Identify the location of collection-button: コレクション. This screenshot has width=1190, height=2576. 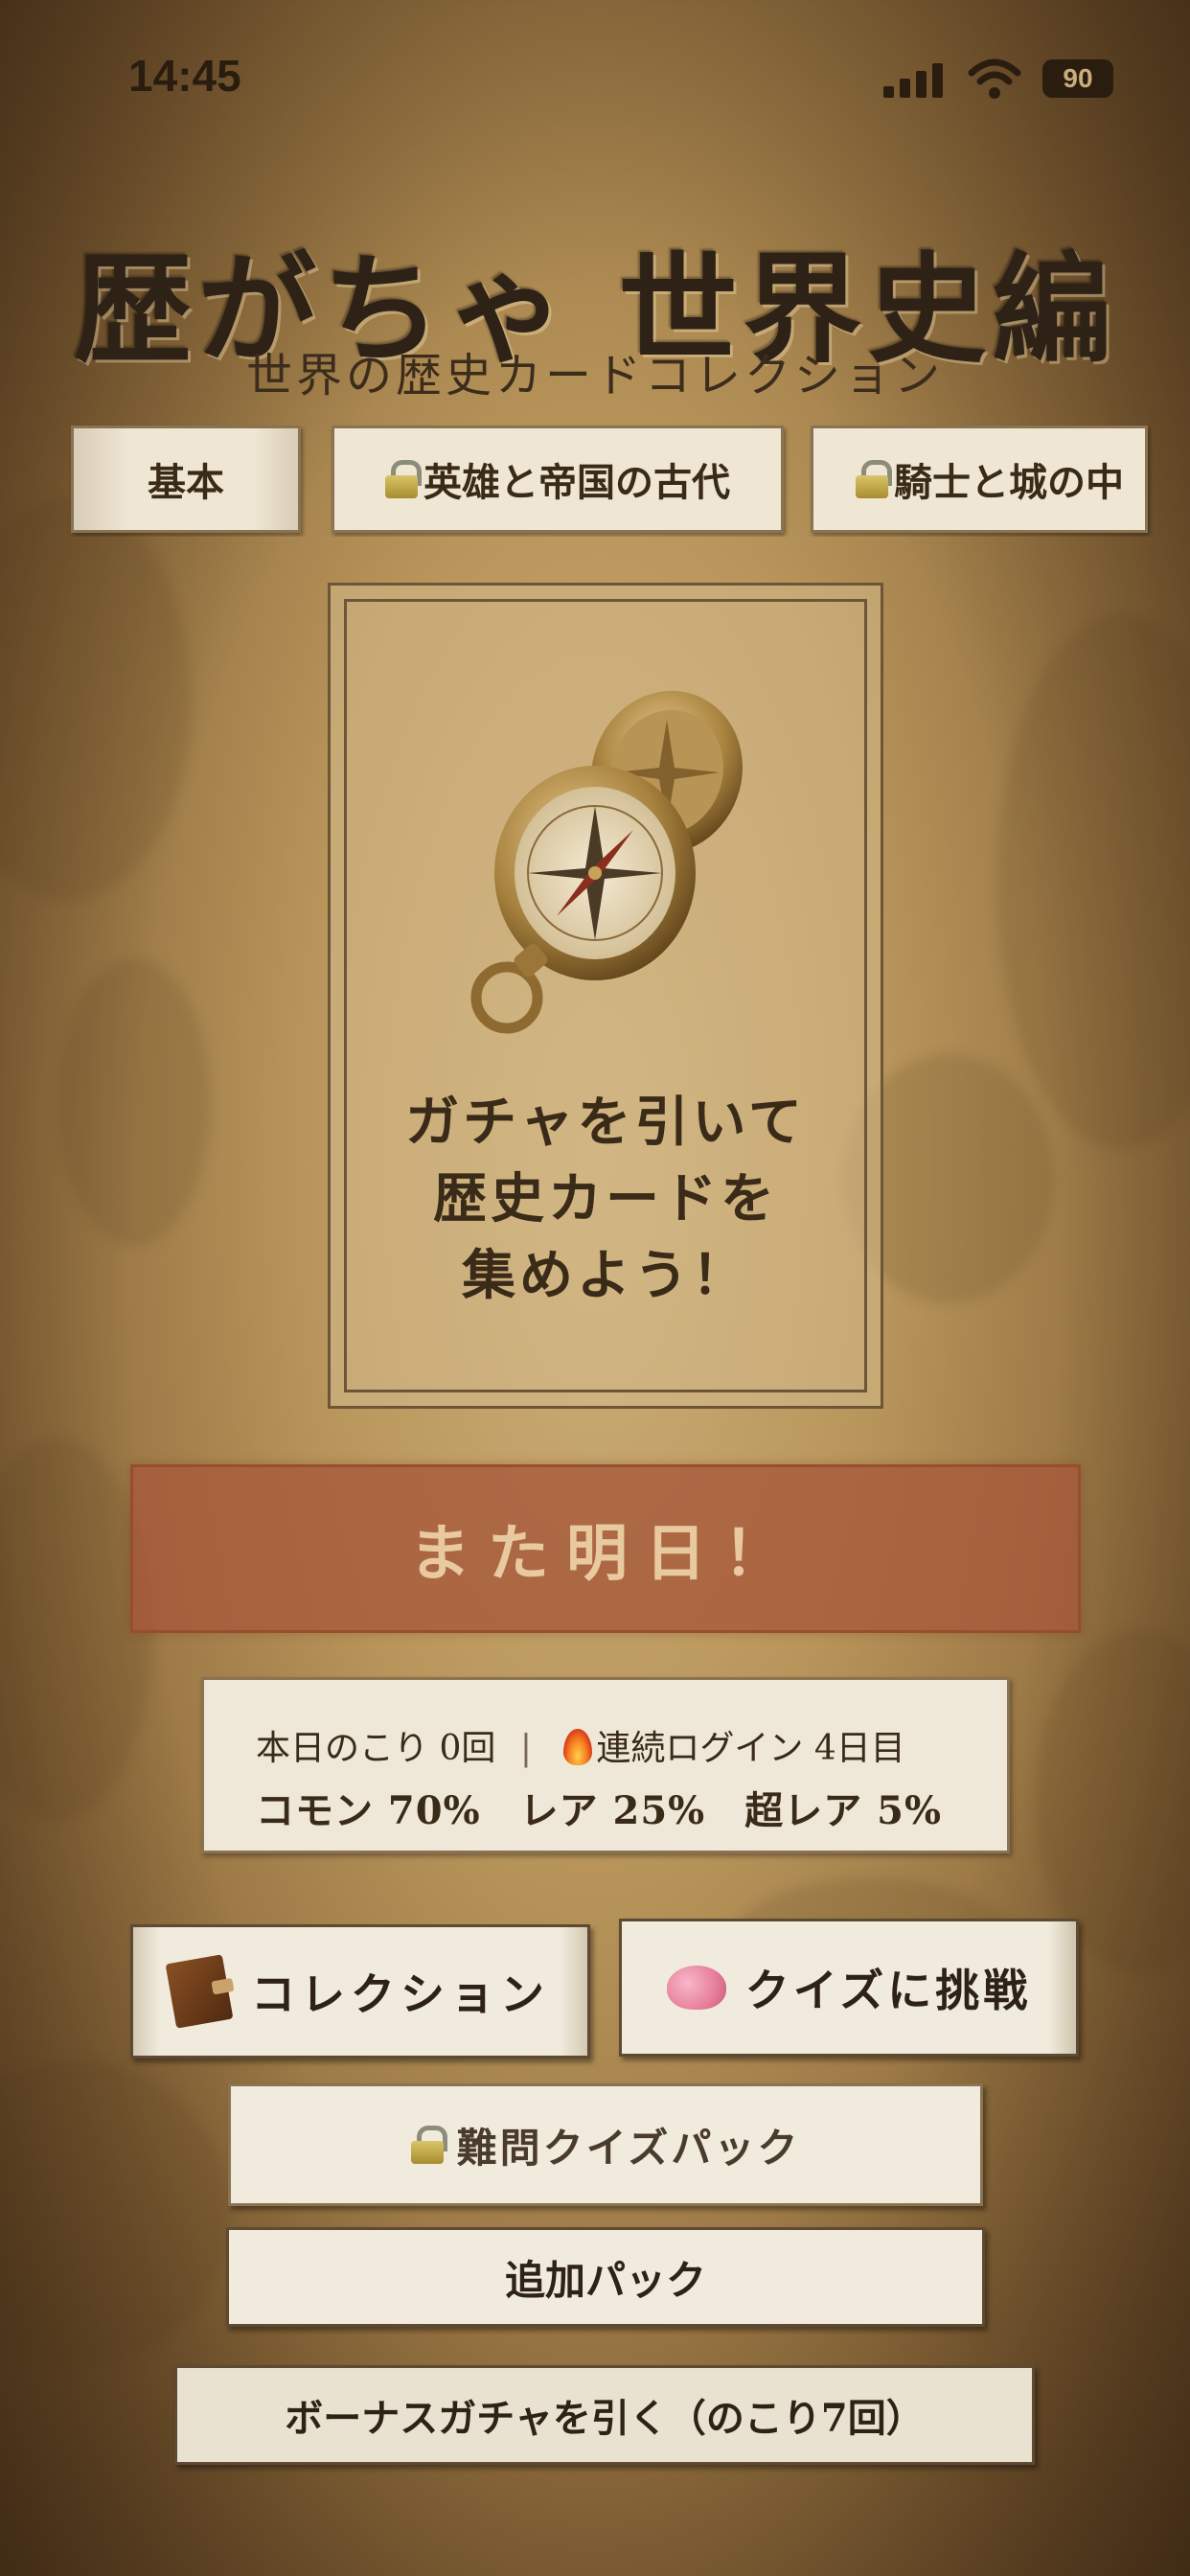
(360, 1991).